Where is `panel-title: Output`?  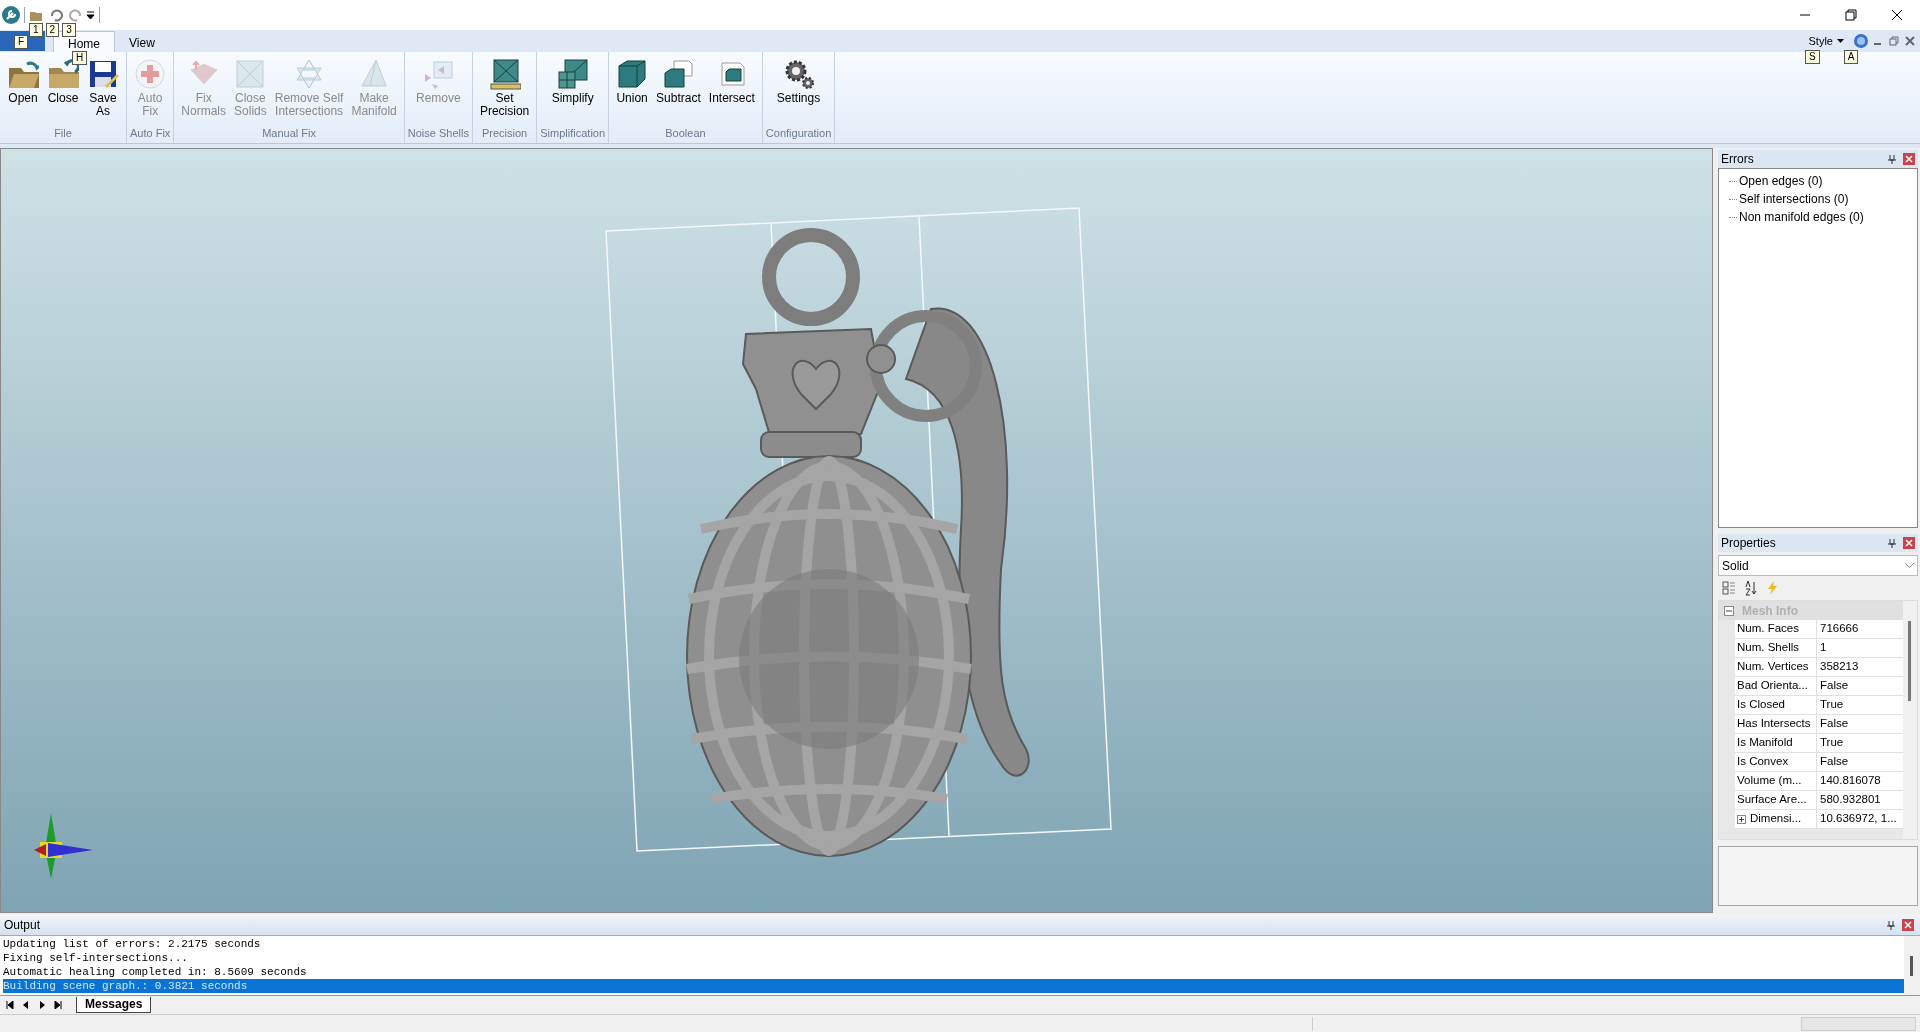 panel-title: Output is located at coordinates (22, 925).